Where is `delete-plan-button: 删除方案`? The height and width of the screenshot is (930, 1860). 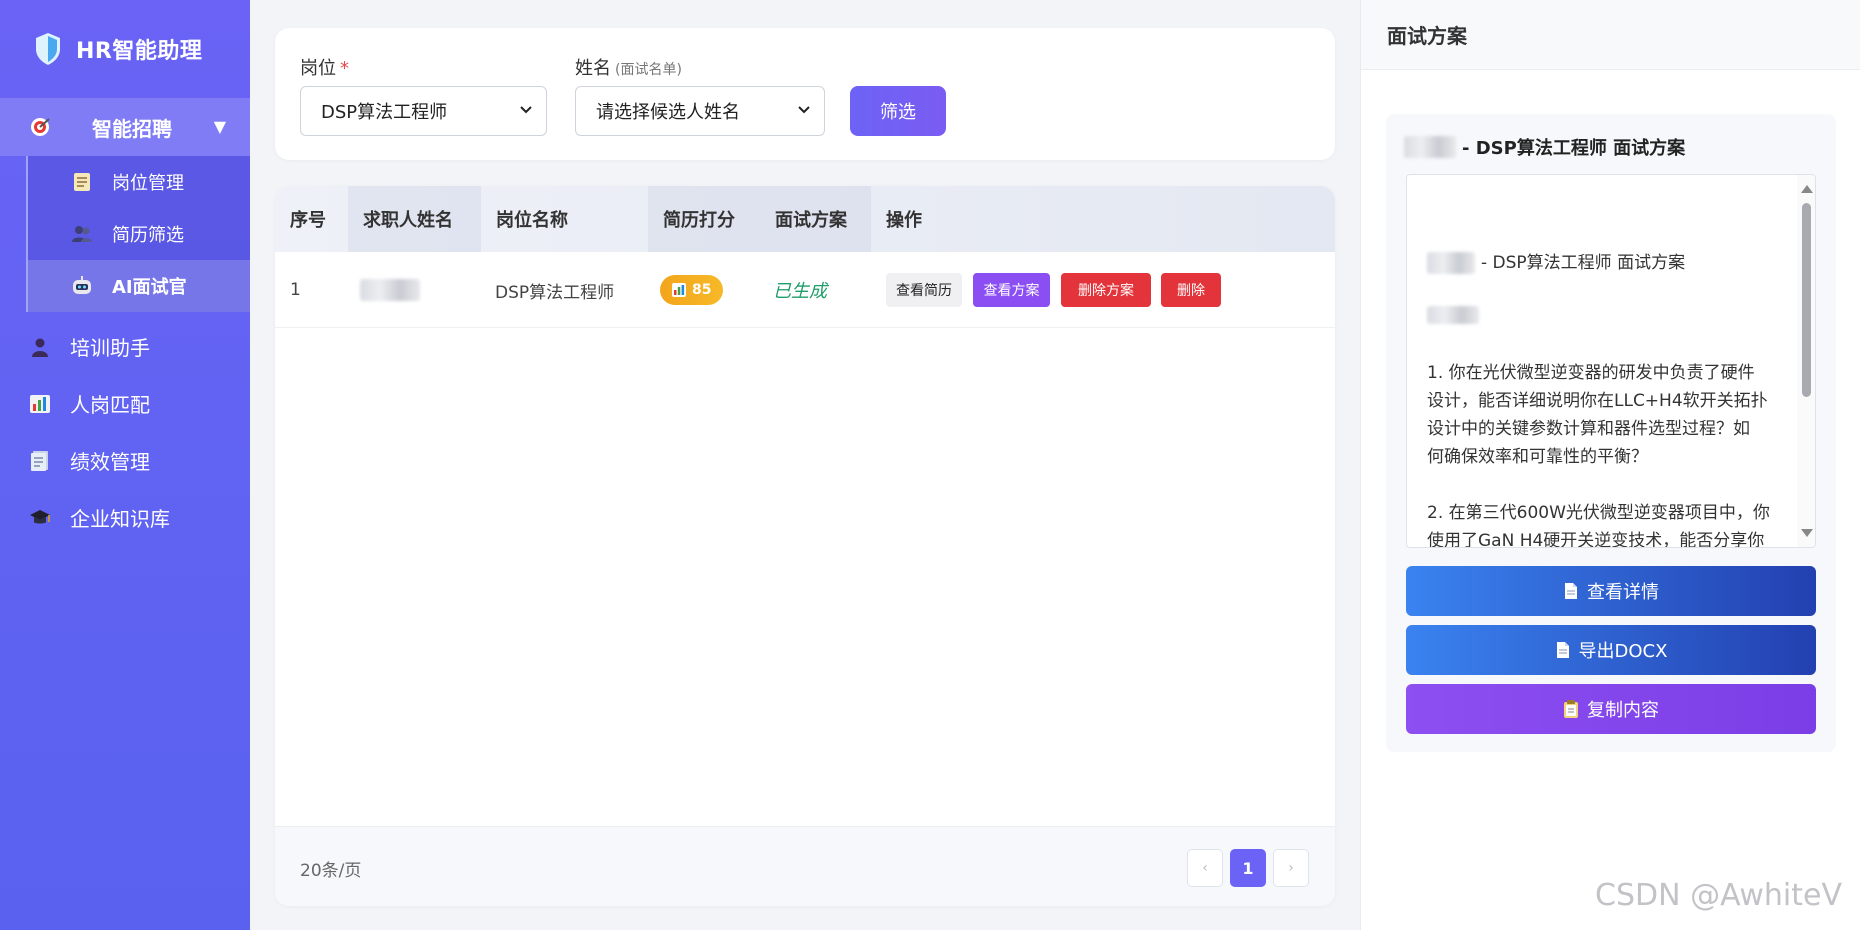 delete-plan-button: 删除方案 is located at coordinates (1106, 290).